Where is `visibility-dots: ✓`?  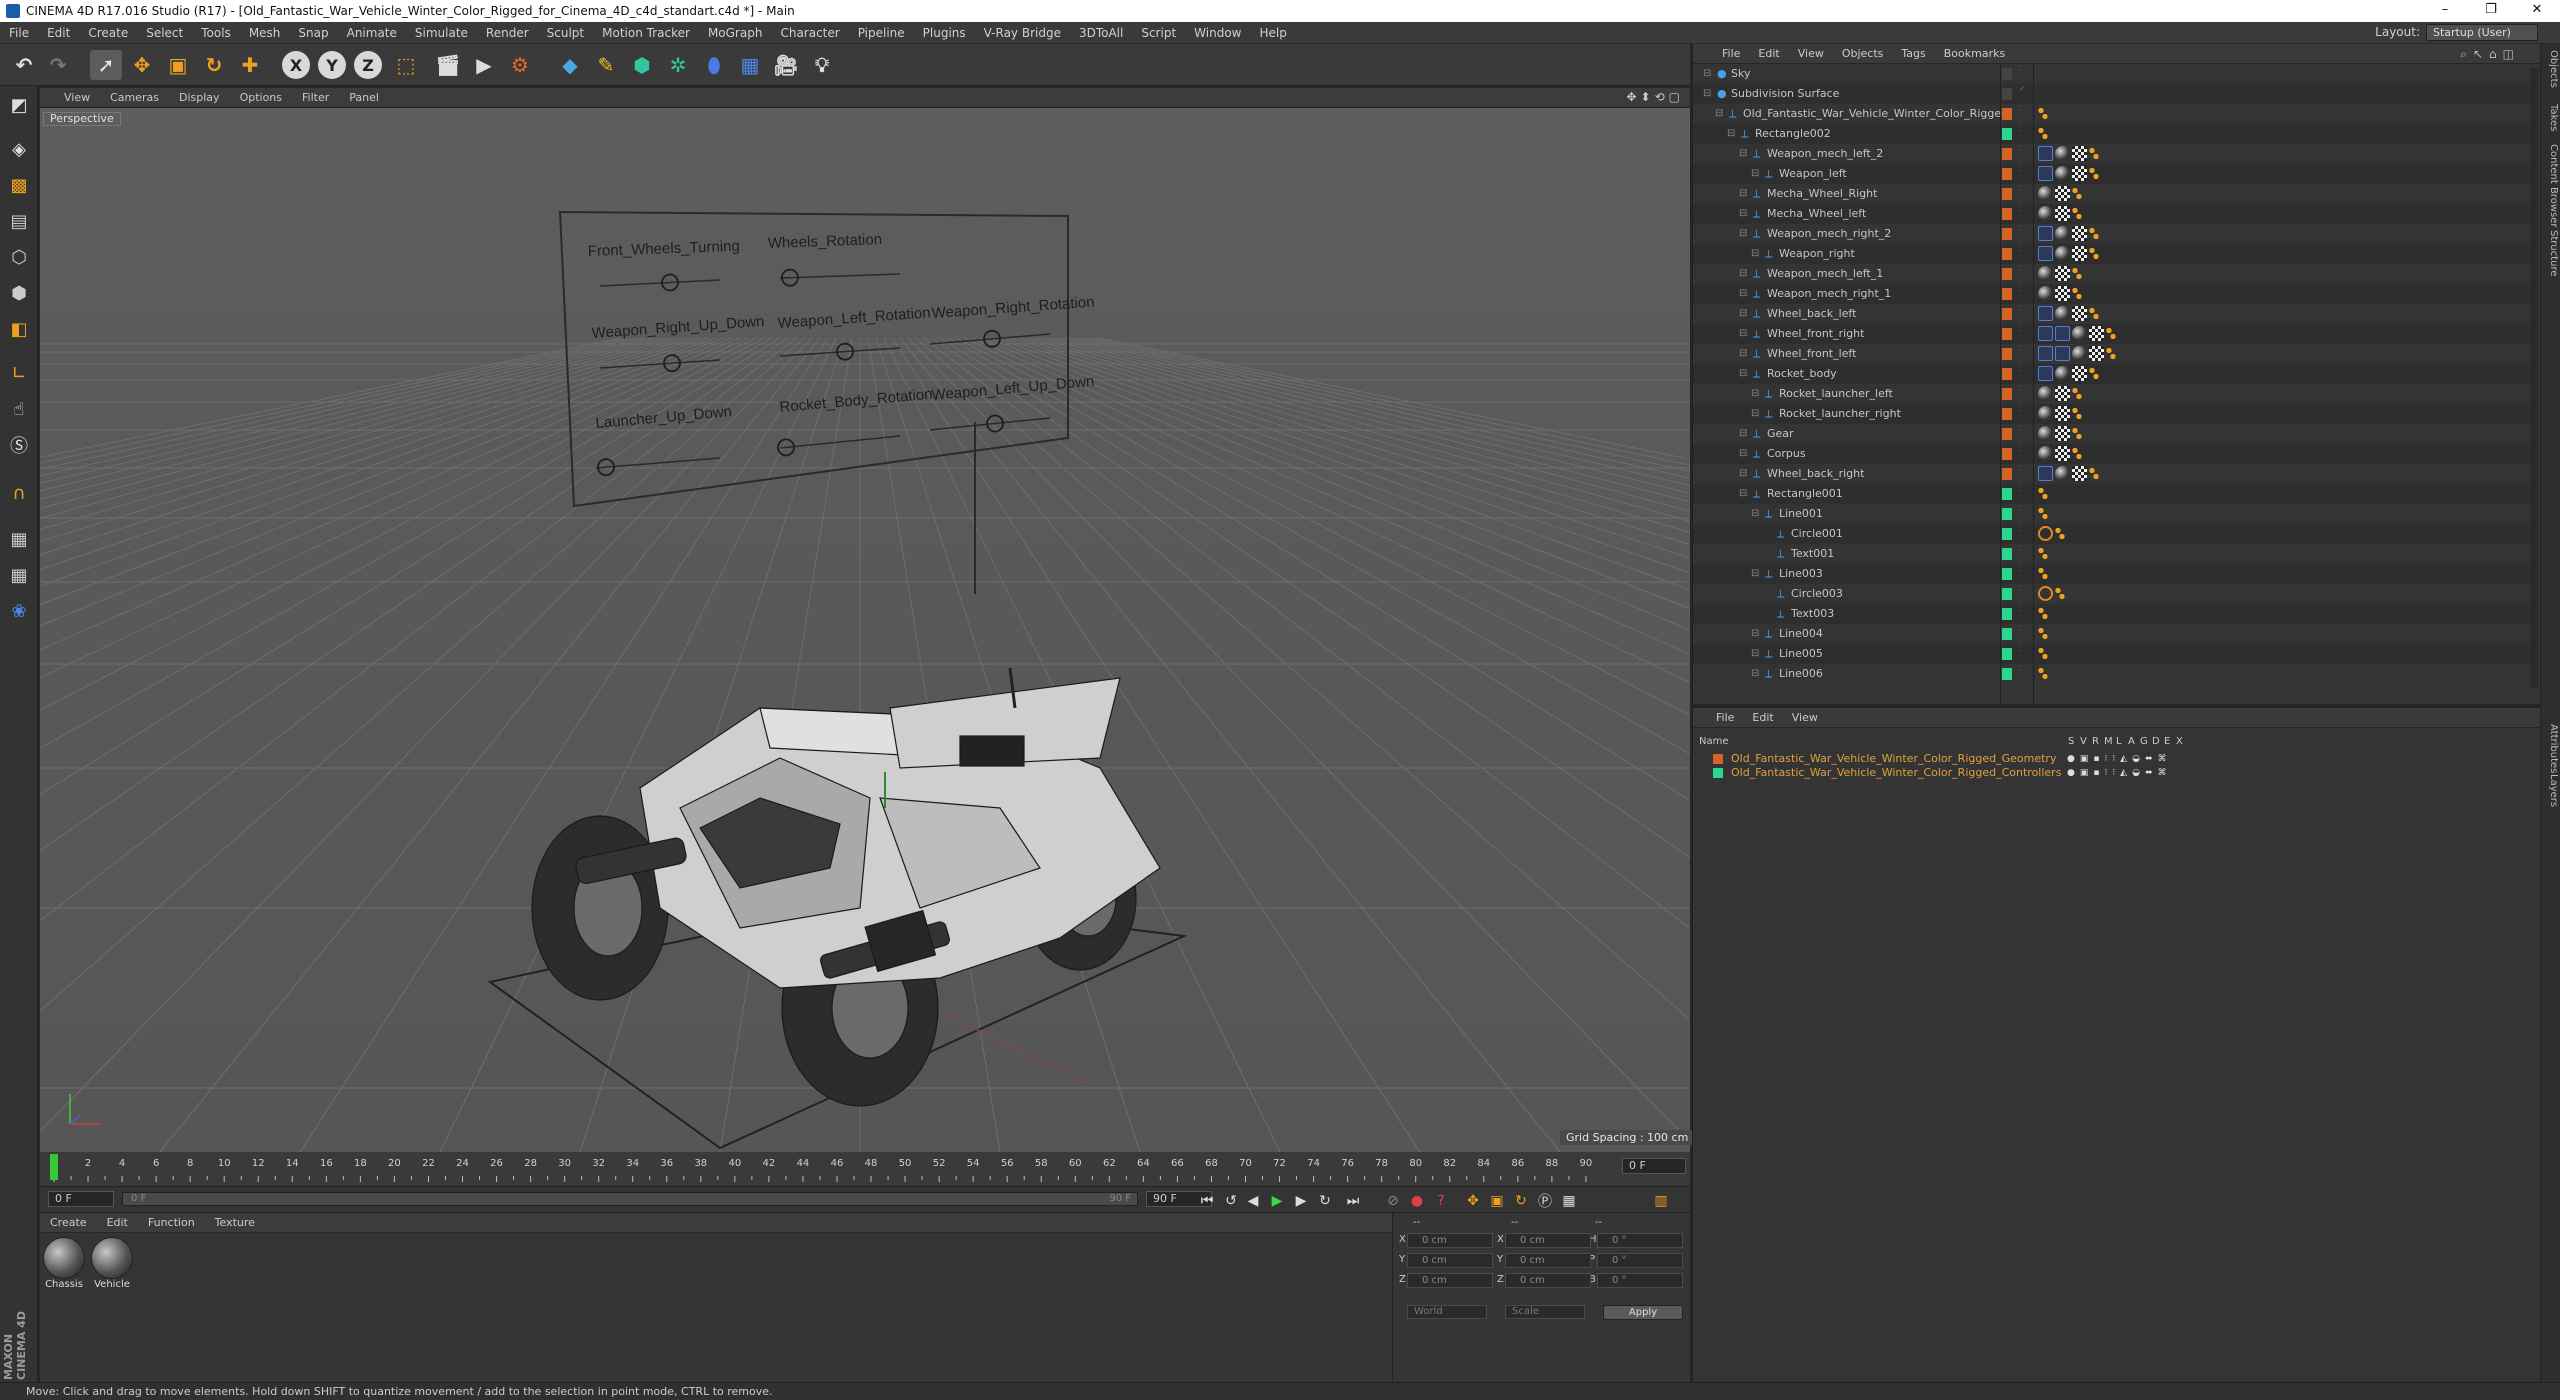 visibility-dots: ✓ is located at coordinates (2022, 89).